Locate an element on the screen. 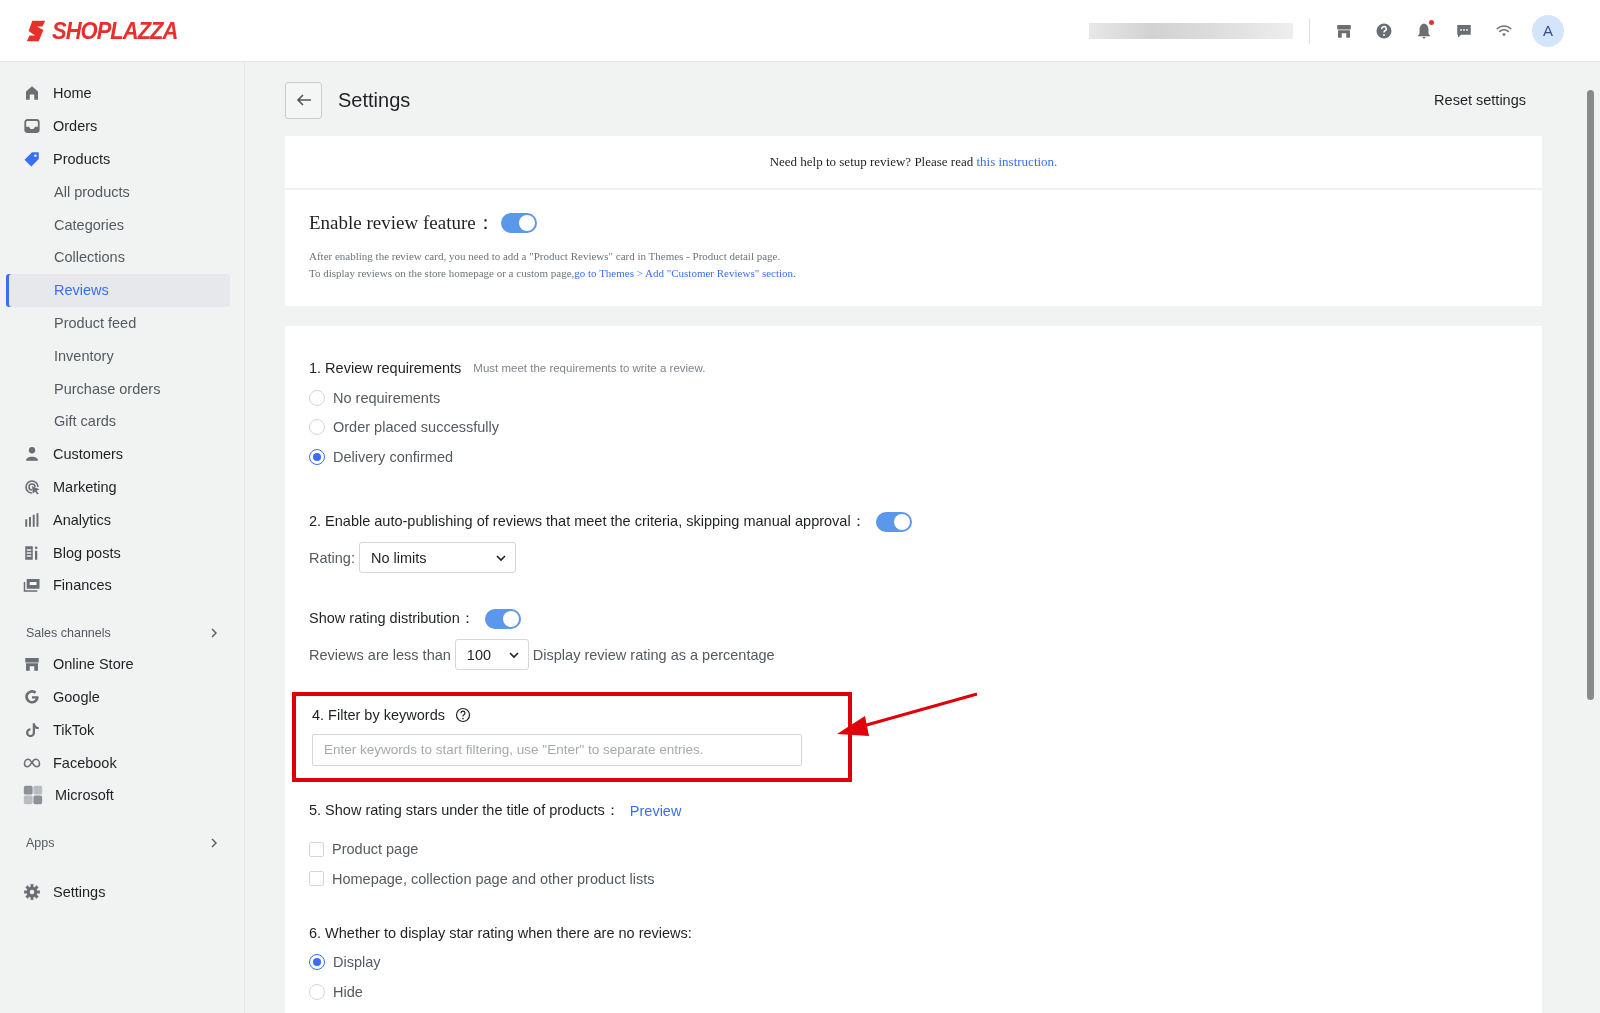 The width and height of the screenshot is (1600, 1013). instruction-link: this instruction. is located at coordinates (1017, 161).